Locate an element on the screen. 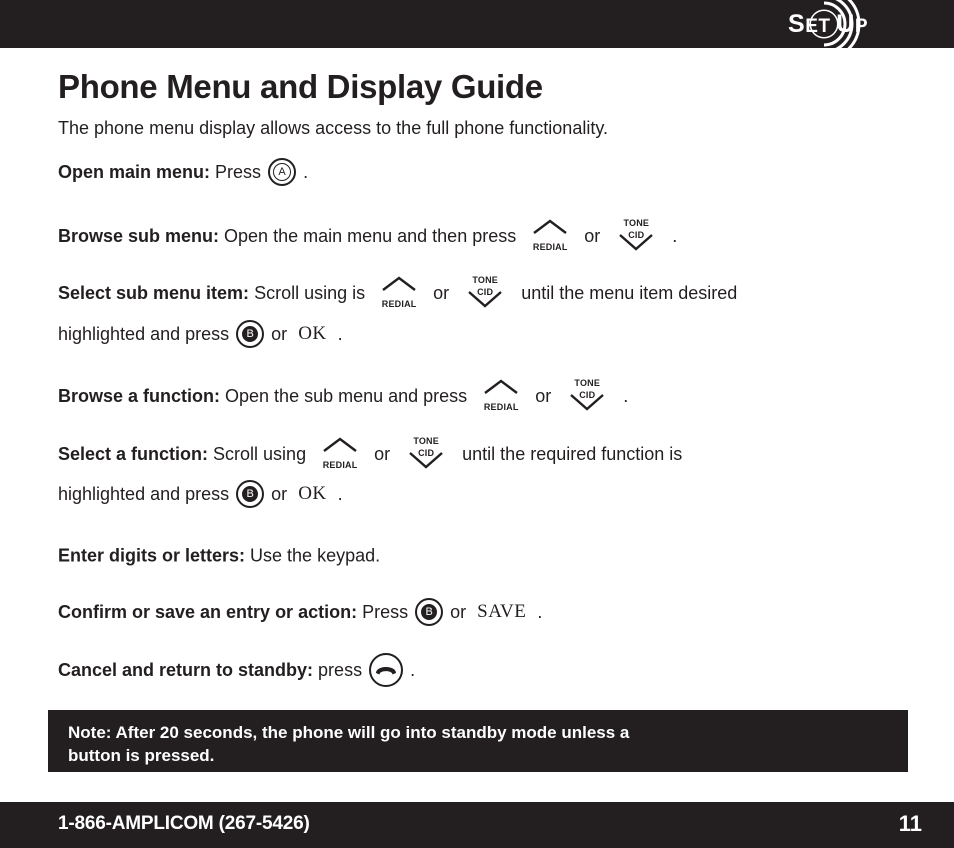 The width and height of the screenshot is (954, 848). instruction-open-main-menu: Open main menu: Press A . is located at coordinates (183, 172).